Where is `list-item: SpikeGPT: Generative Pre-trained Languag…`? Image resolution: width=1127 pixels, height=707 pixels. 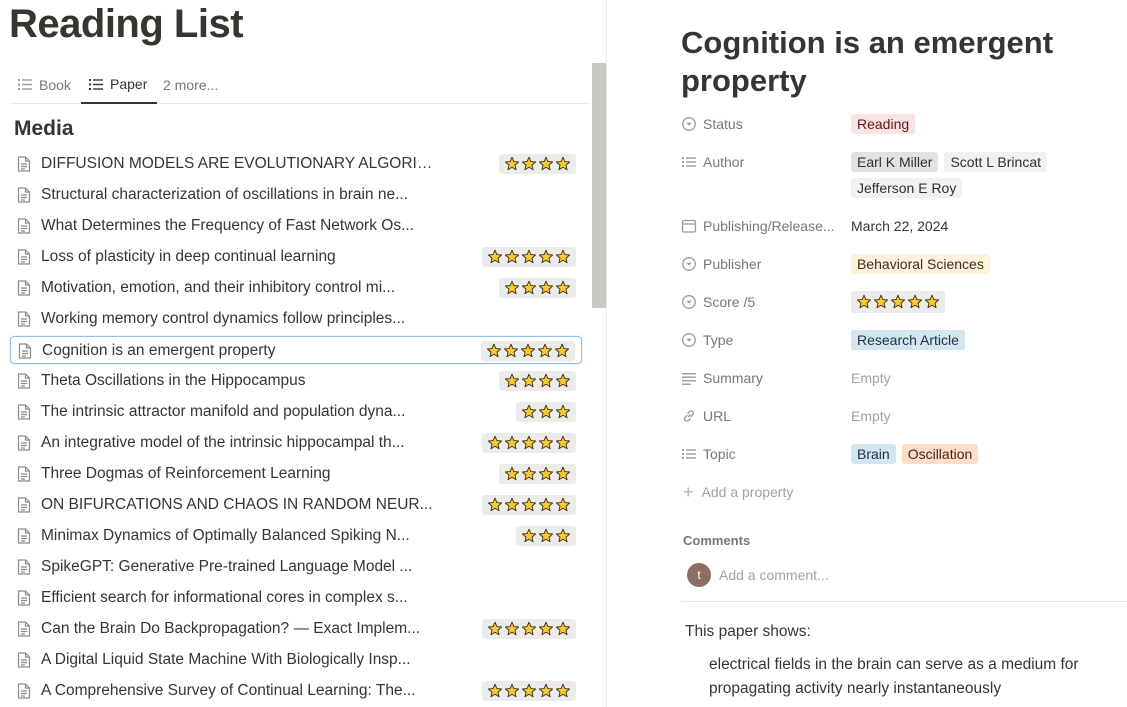
list-item: SpikeGPT: Generative Pre-trained Languag… is located at coordinates (296, 567).